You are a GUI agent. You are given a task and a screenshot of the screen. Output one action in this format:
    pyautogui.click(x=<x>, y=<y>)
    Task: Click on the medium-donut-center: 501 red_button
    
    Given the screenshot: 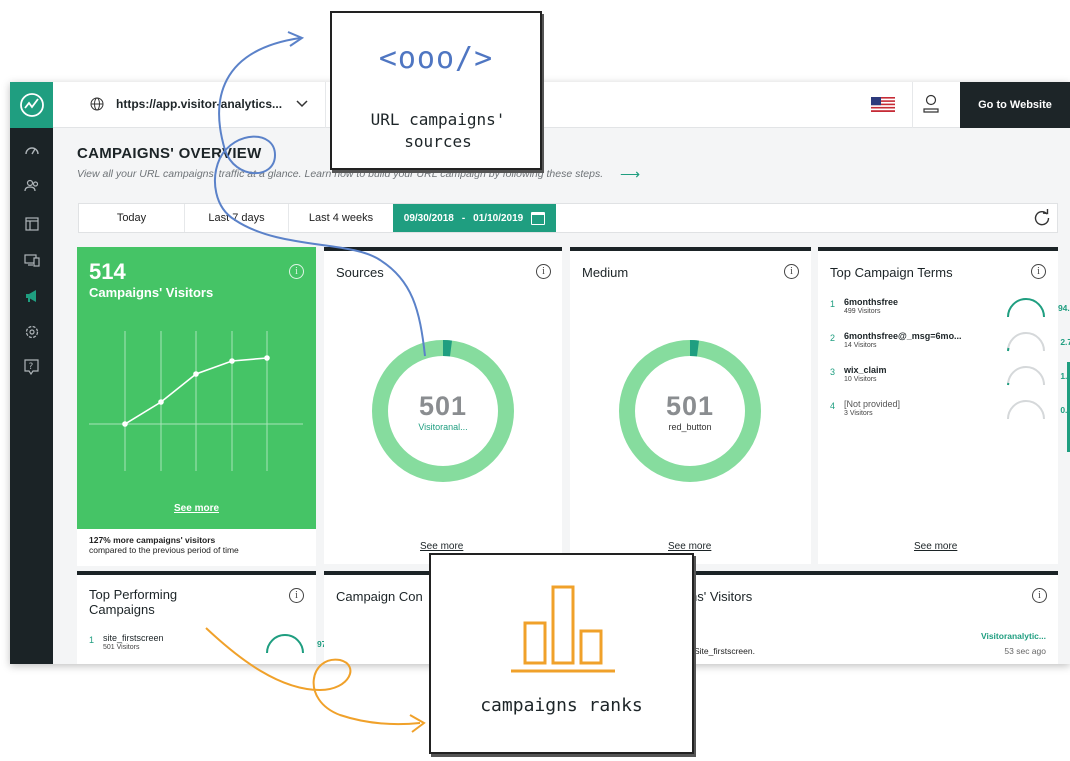 What is the action you would take?
    pyautogui.click(x=690, y=411)
    